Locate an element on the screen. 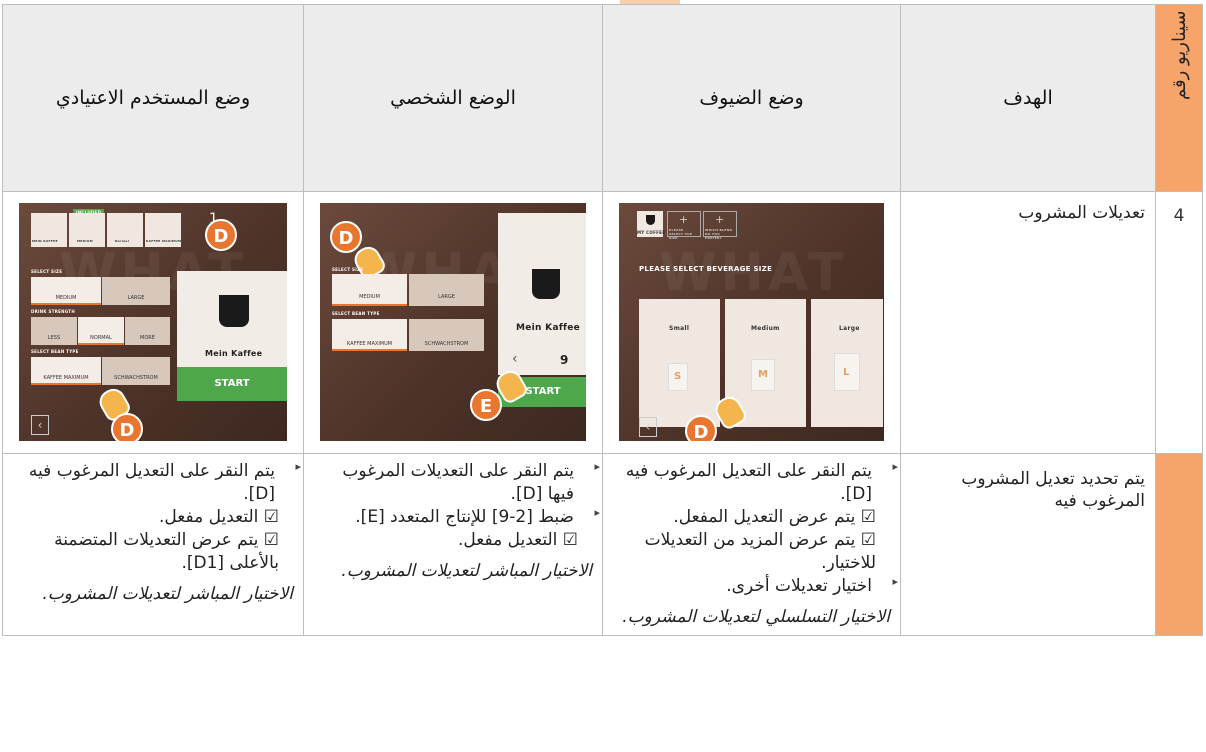 The height and width of the screenshot is (752, 1206). side-fill is located at coordinates (1179, 544).